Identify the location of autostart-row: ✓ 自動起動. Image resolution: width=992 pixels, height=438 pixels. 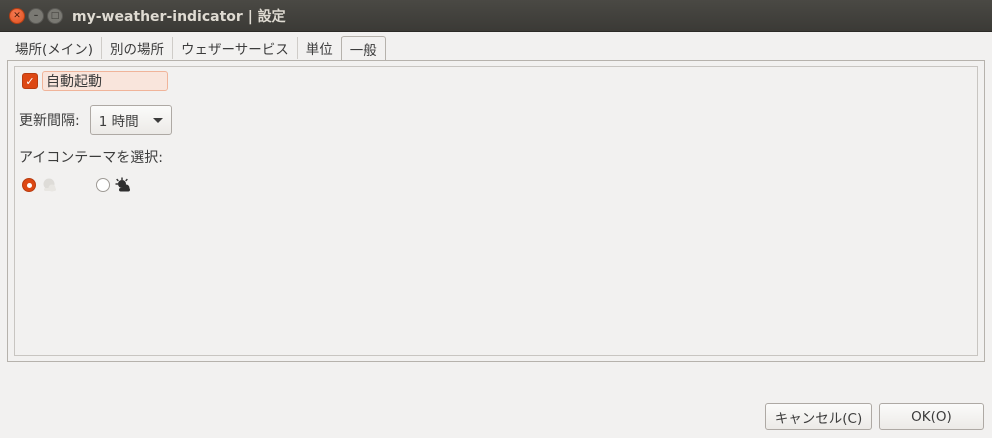
(95, 81).